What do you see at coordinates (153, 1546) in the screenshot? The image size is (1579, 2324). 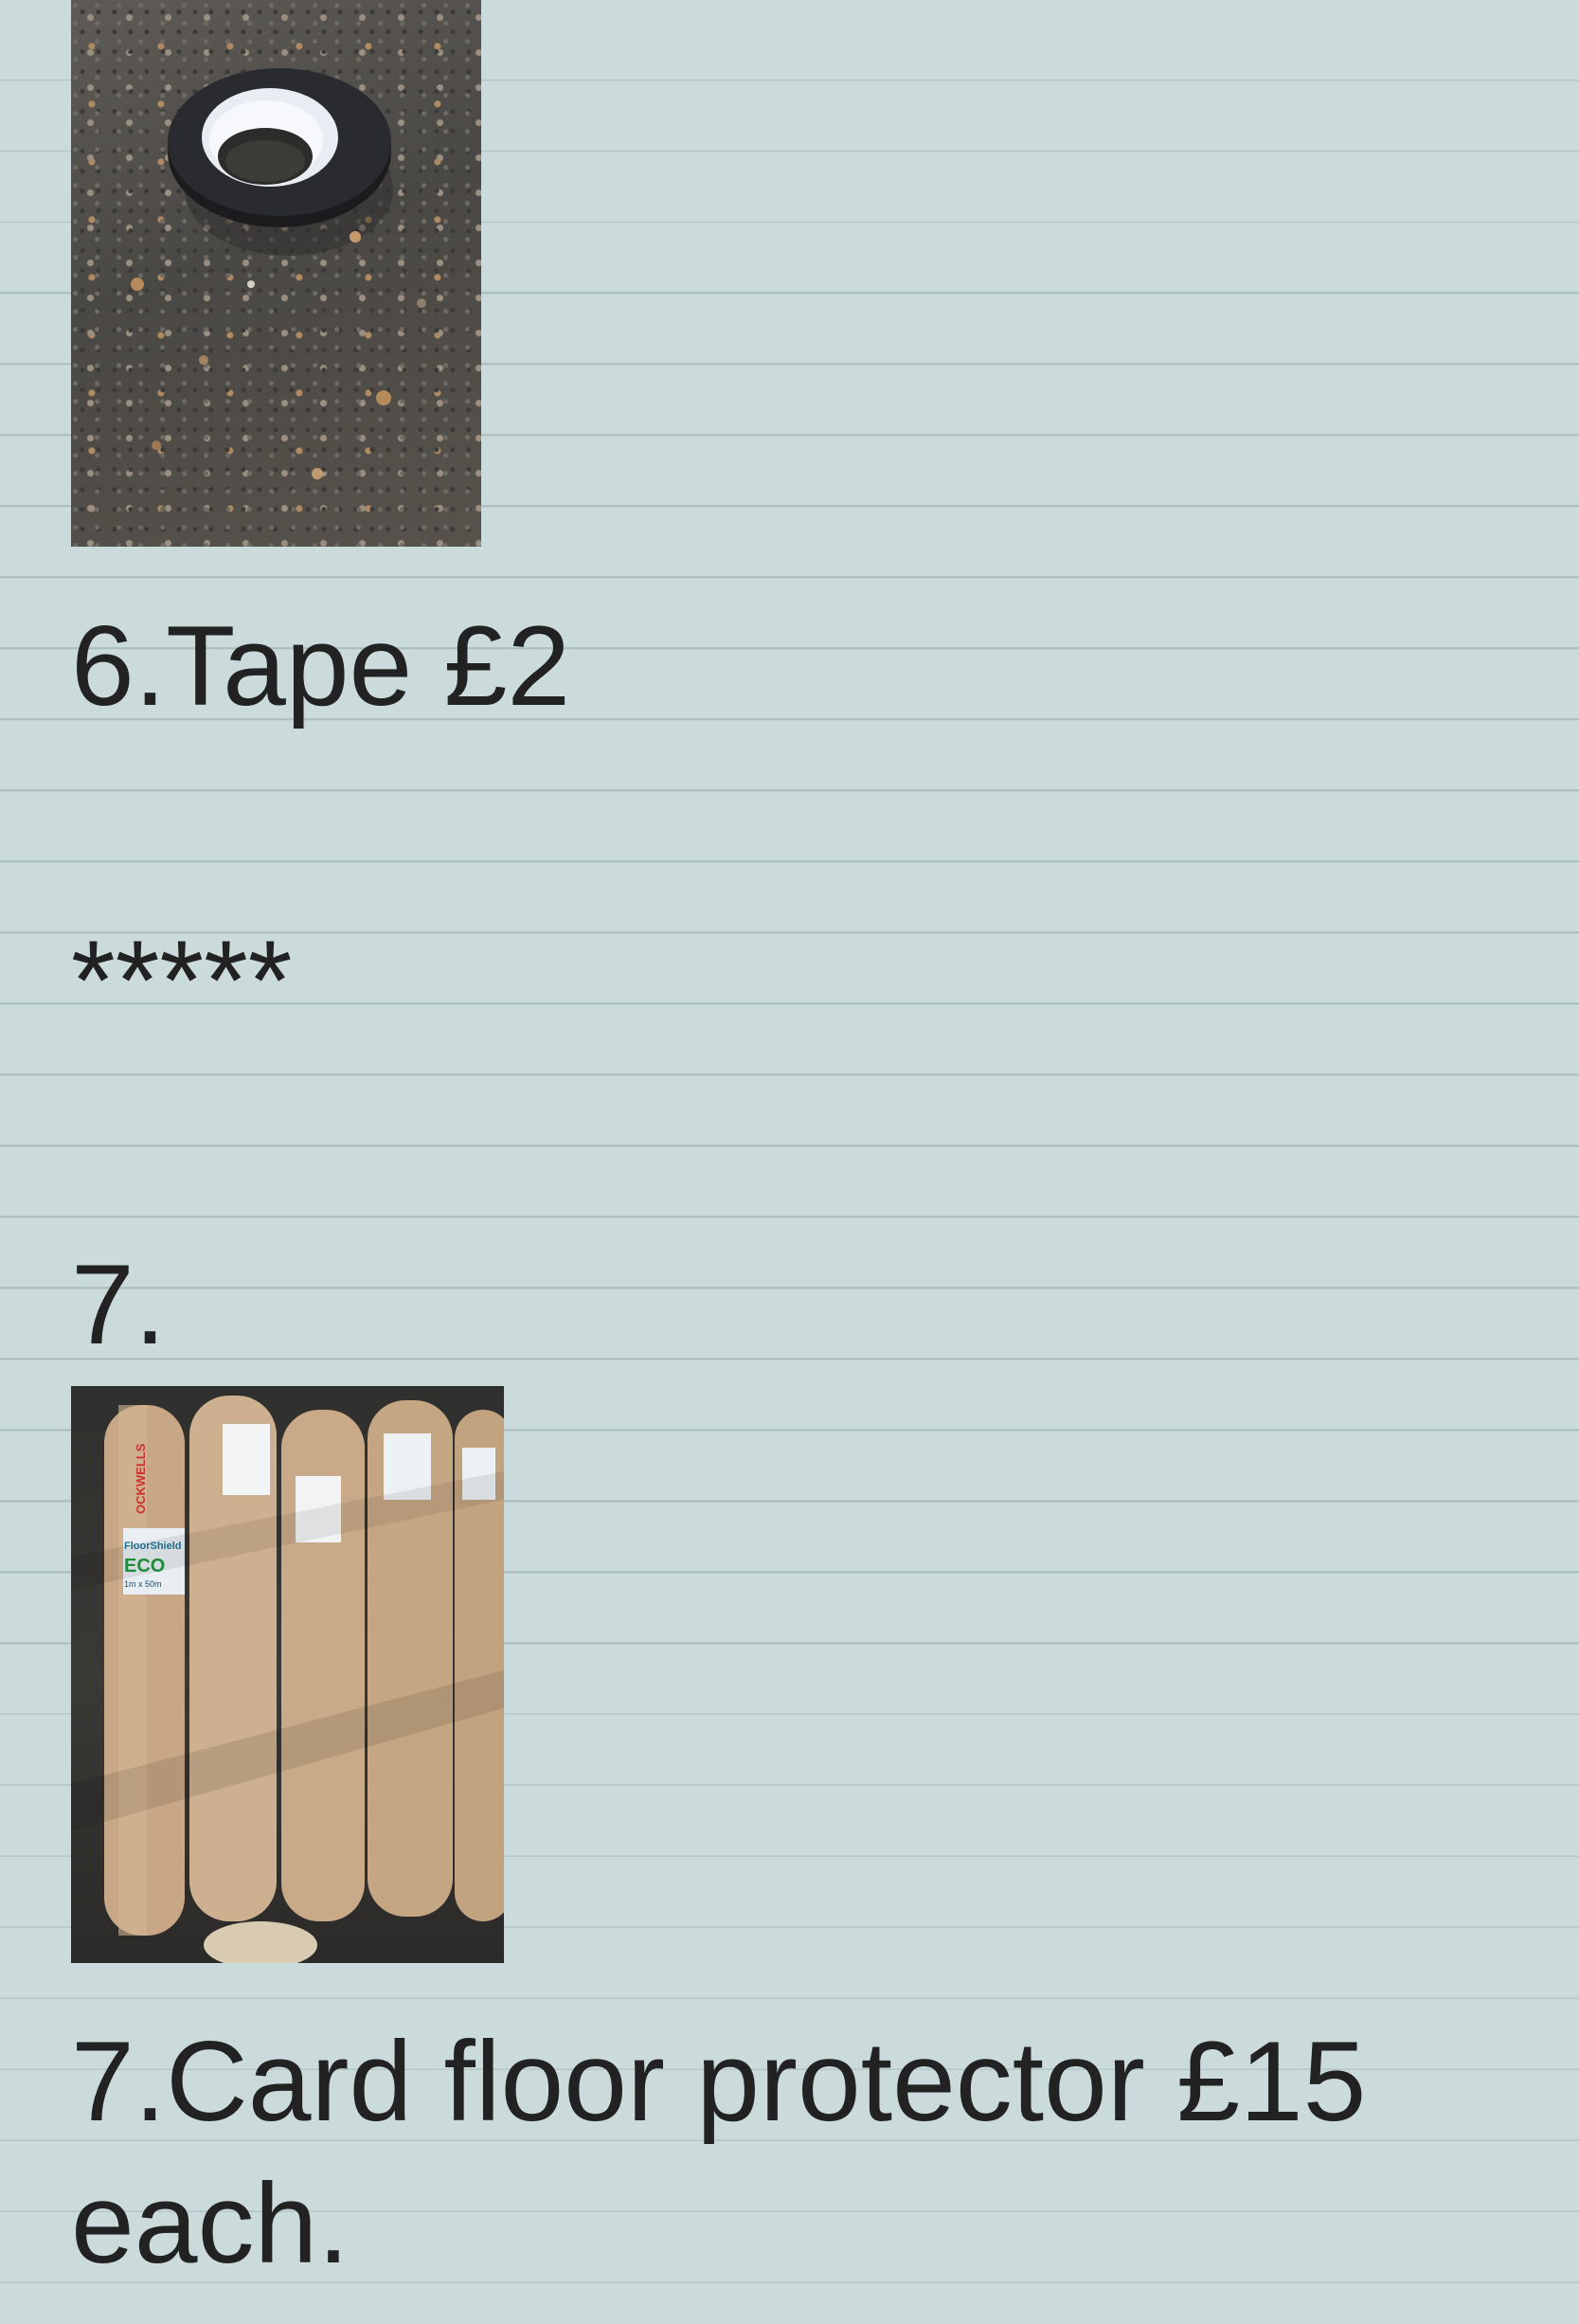 I see `roll-product-label: FloorShield` at bounding box center [153, 1546].